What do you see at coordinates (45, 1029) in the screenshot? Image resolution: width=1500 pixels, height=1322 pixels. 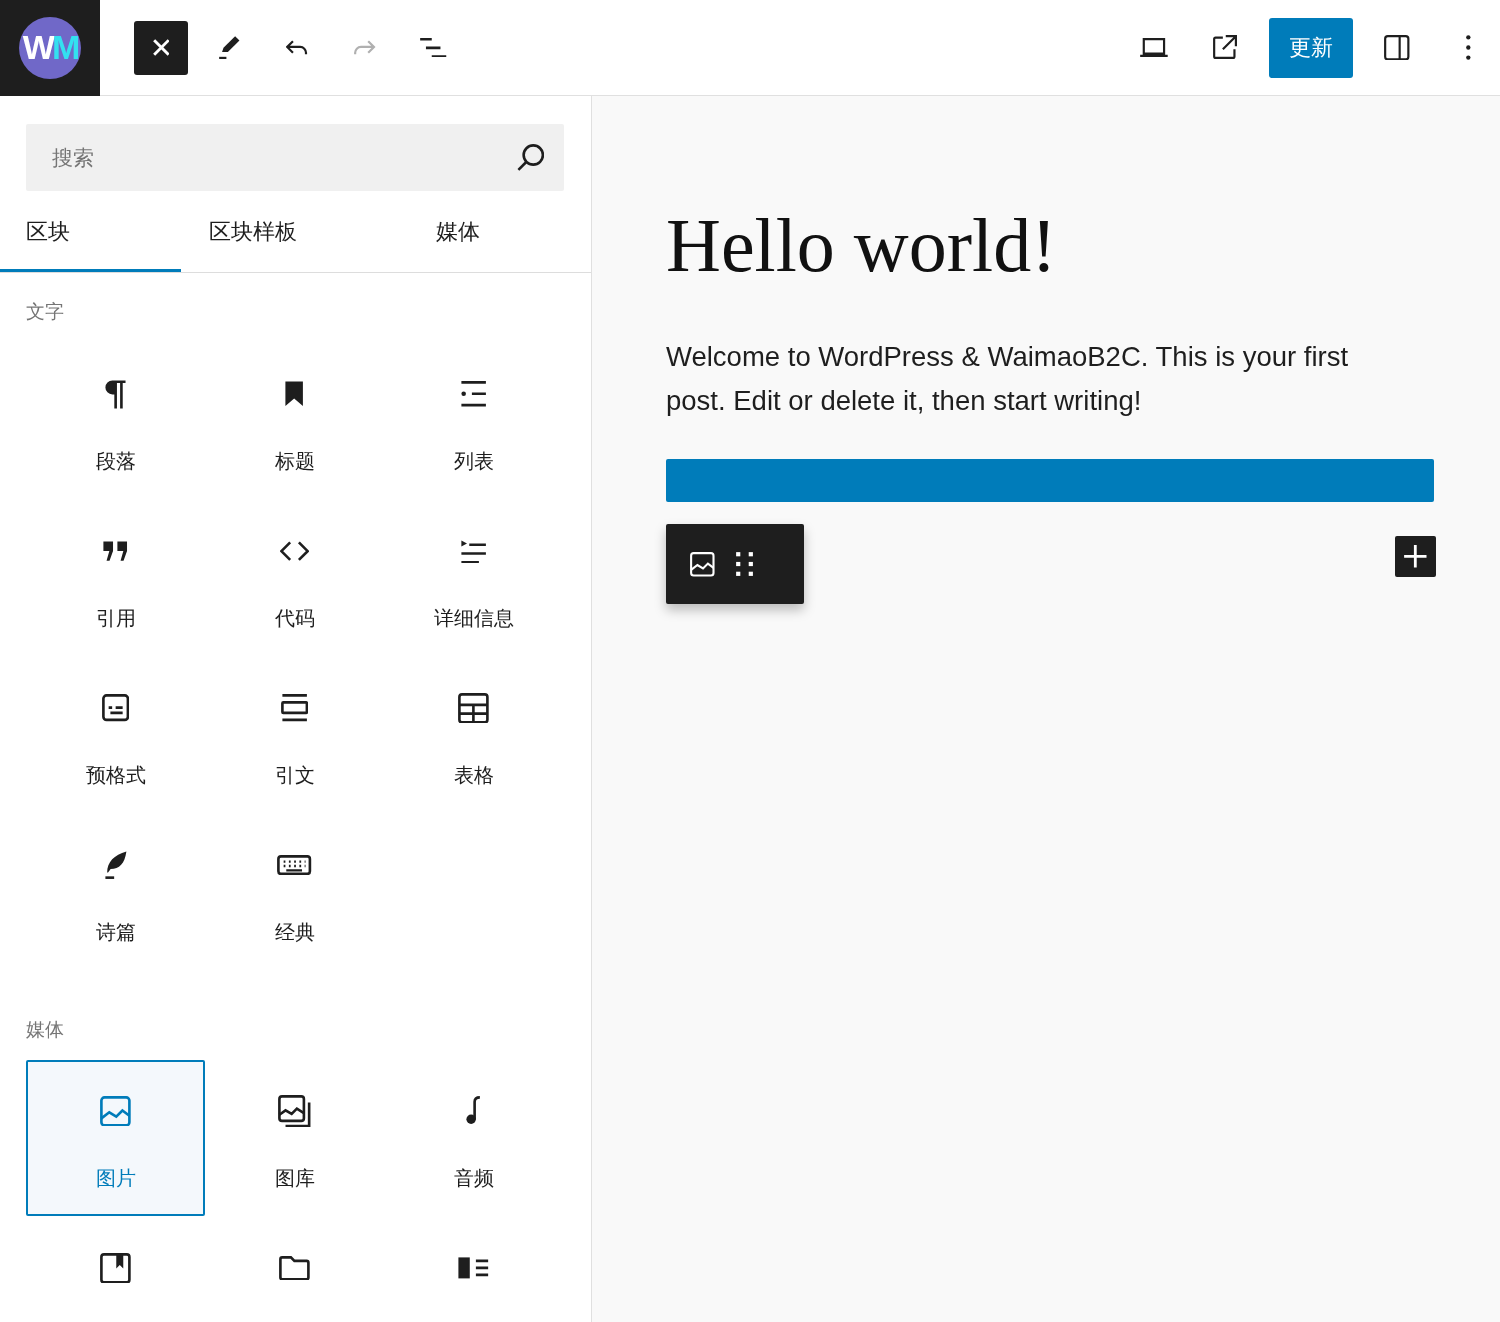 I see `section-heading: 媒体` at bounding box center [45, 1029].